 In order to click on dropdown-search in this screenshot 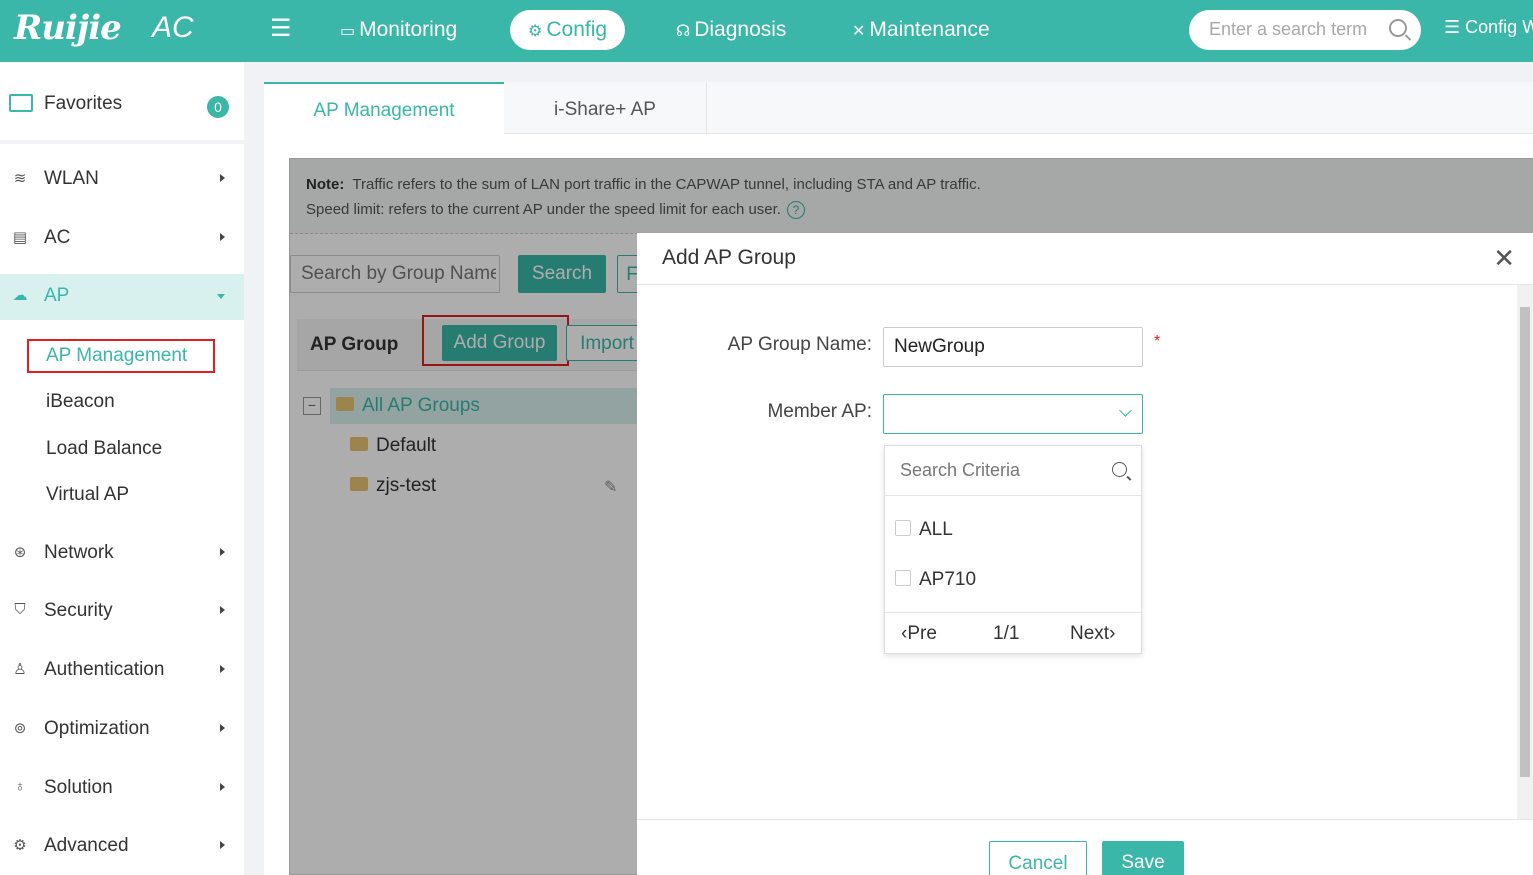, I will do `click(1013, 471)`.